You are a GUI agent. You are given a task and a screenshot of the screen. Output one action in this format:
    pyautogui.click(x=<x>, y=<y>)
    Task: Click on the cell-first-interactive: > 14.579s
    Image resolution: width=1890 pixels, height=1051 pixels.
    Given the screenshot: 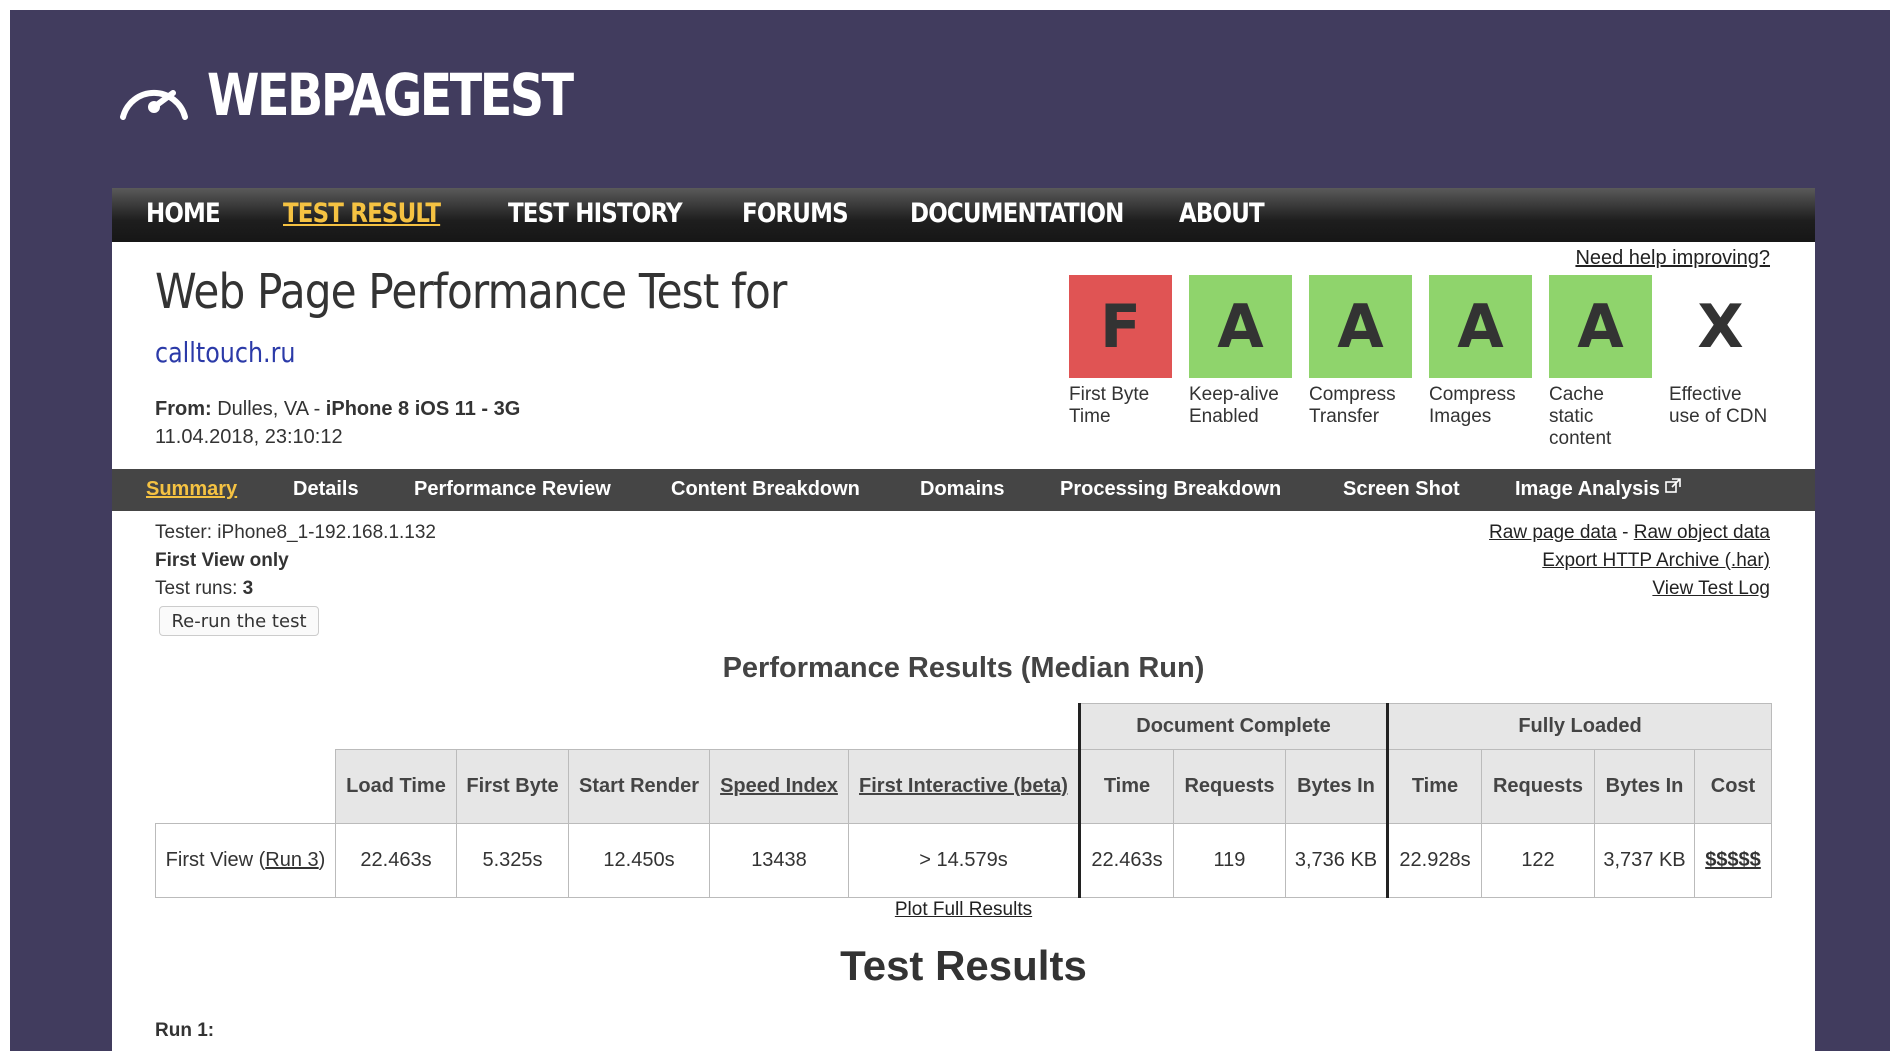 What is the action you would take?
    pyautogui.click(x=964, y=860)
    